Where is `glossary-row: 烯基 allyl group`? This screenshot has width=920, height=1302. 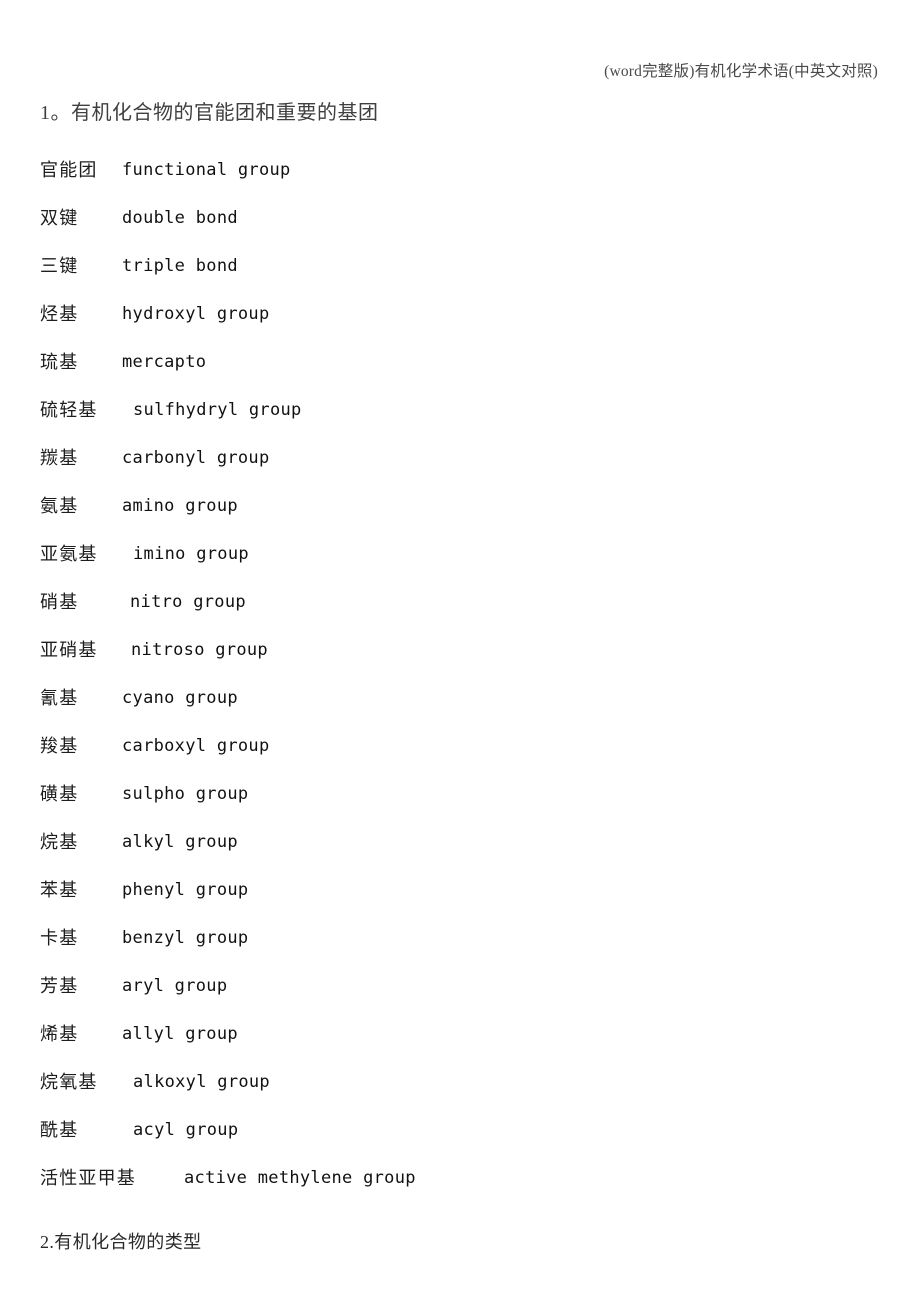 glossary-row: 烯基 allyl group is located at coordinates (460, 1034).